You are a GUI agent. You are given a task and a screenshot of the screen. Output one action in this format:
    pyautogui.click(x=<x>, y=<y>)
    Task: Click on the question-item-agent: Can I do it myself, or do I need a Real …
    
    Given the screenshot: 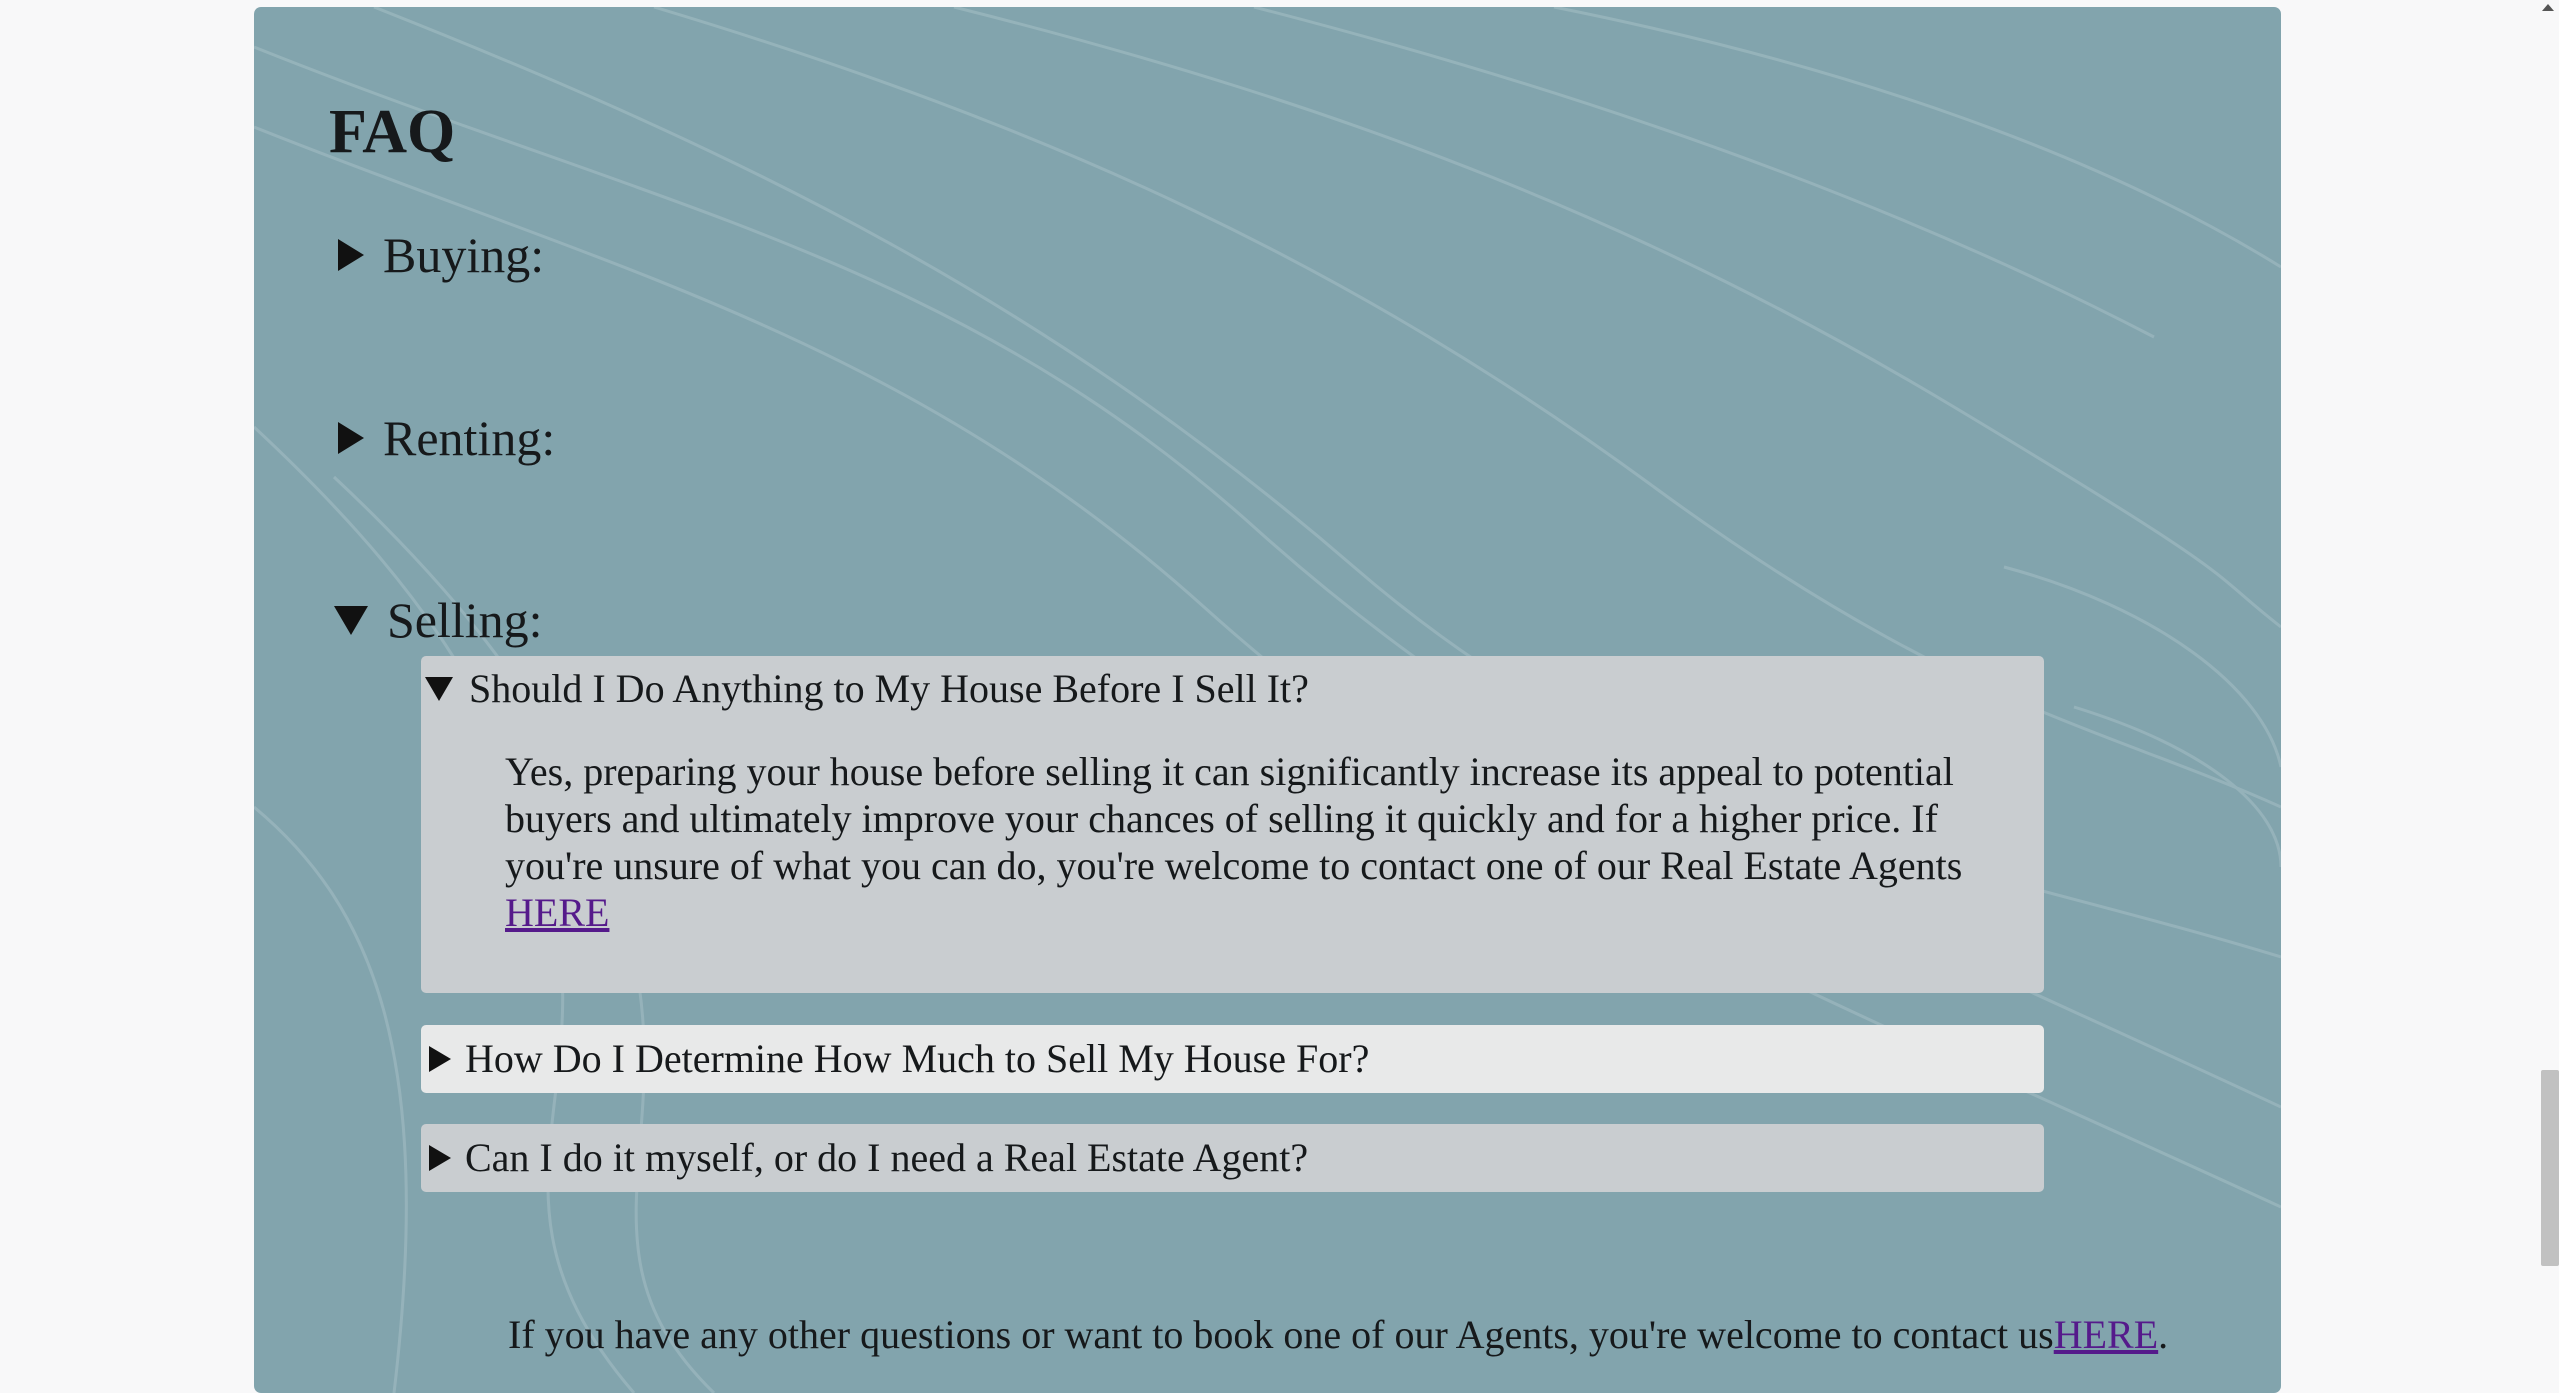 What is the action you would take?
    pyautogui.click(x=1232, y=1158)
    